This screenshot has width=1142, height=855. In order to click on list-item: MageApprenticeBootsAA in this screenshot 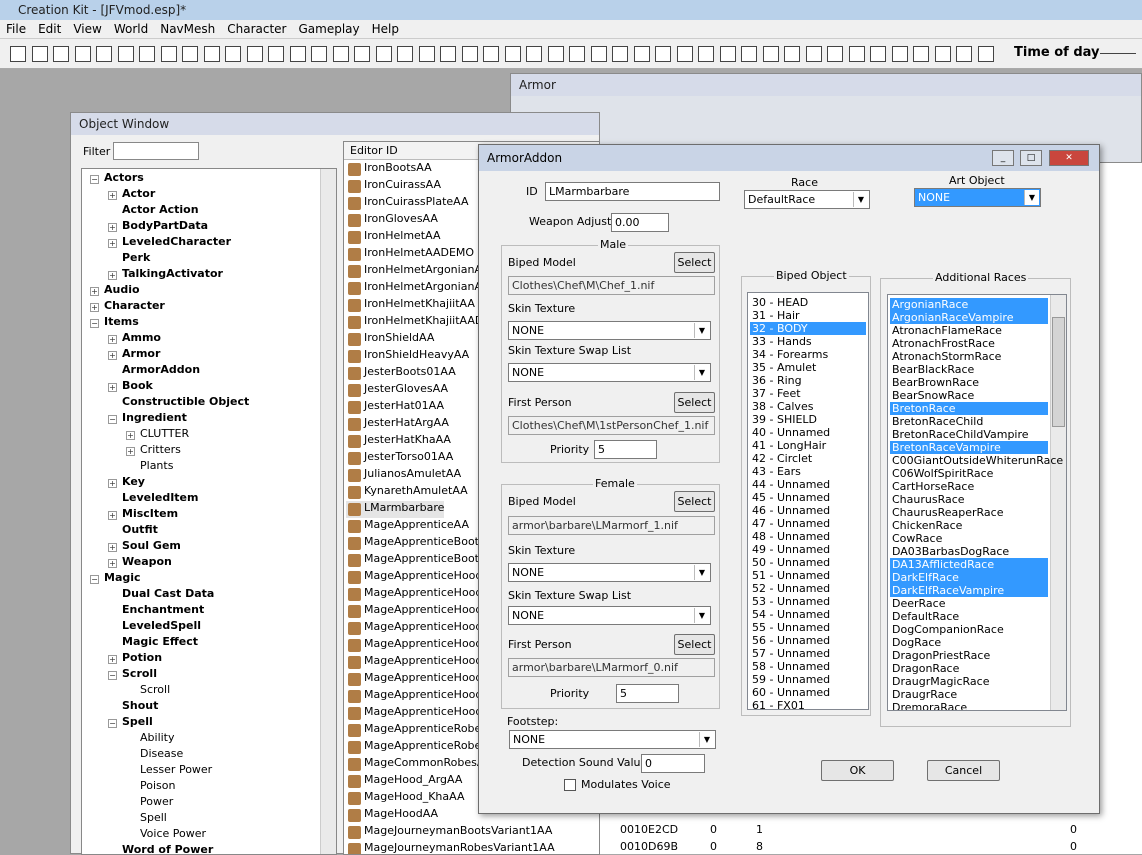, I will do `click(423, 543)`.